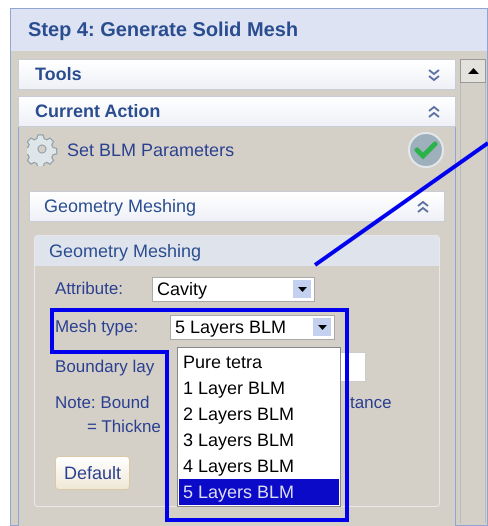 Image resolution: width=488 pixels, height=526 pixels. I want to click on section-header: Tools, so click(237, 74).